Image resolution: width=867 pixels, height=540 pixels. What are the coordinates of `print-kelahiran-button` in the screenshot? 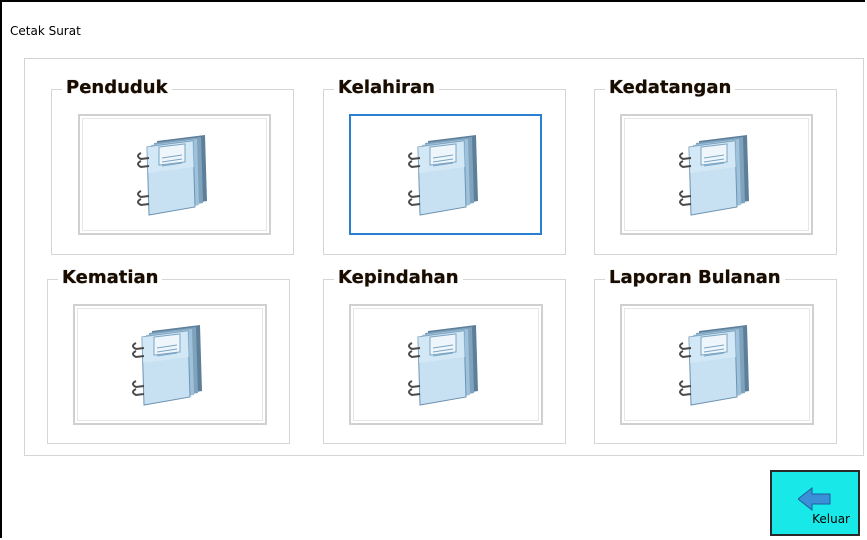 It's located at (445, 174).